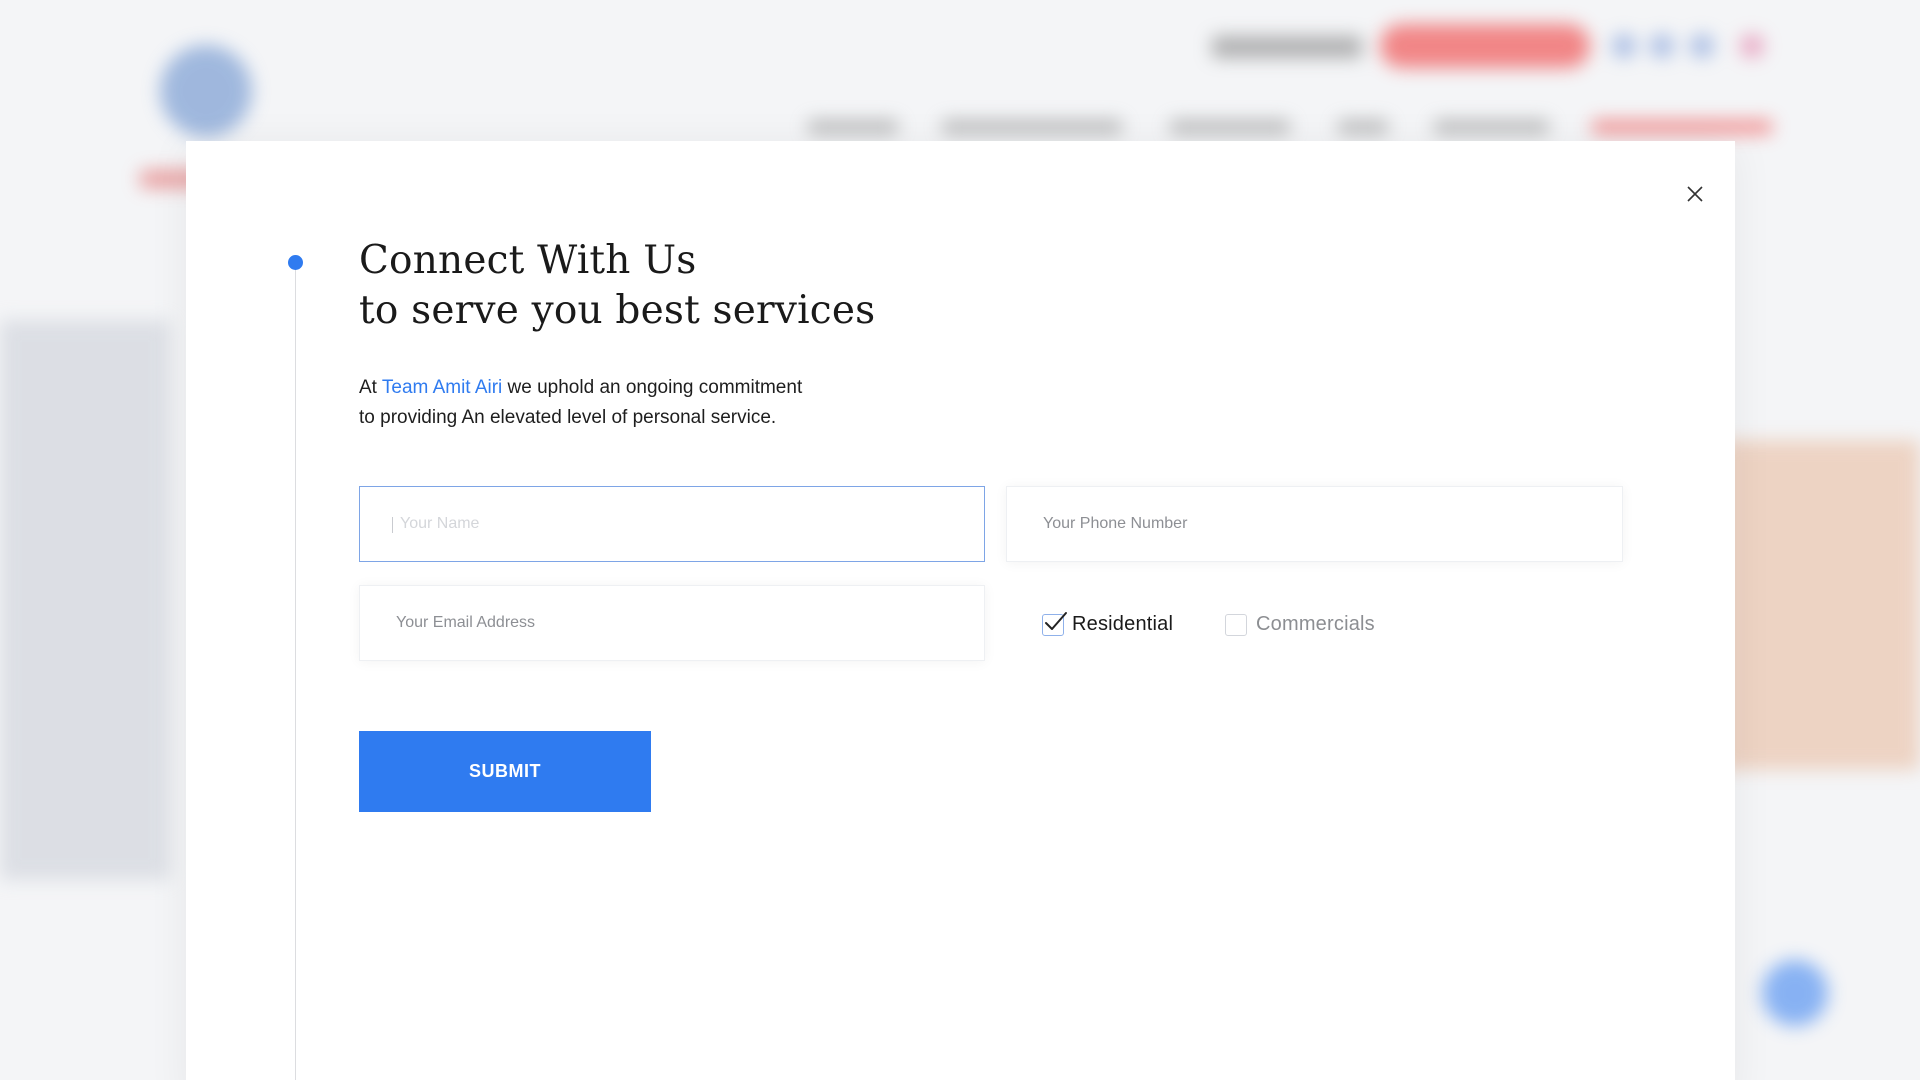  What do you see at coordinates (1662, 46) in the screenshot?
I see `twitter-icon` at bounding box center [1662, 46].